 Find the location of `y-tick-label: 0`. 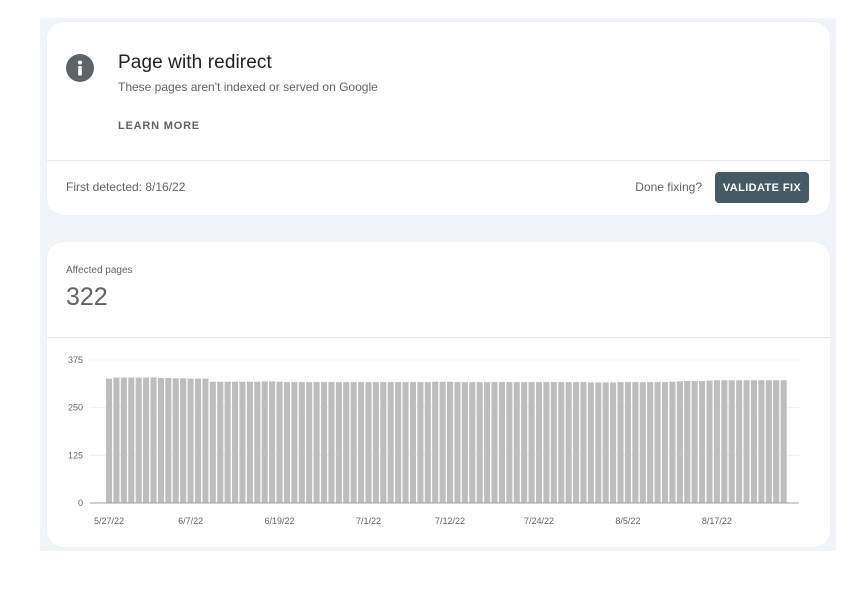

y-tick-label: 0 is located at coordinates (80, 503).